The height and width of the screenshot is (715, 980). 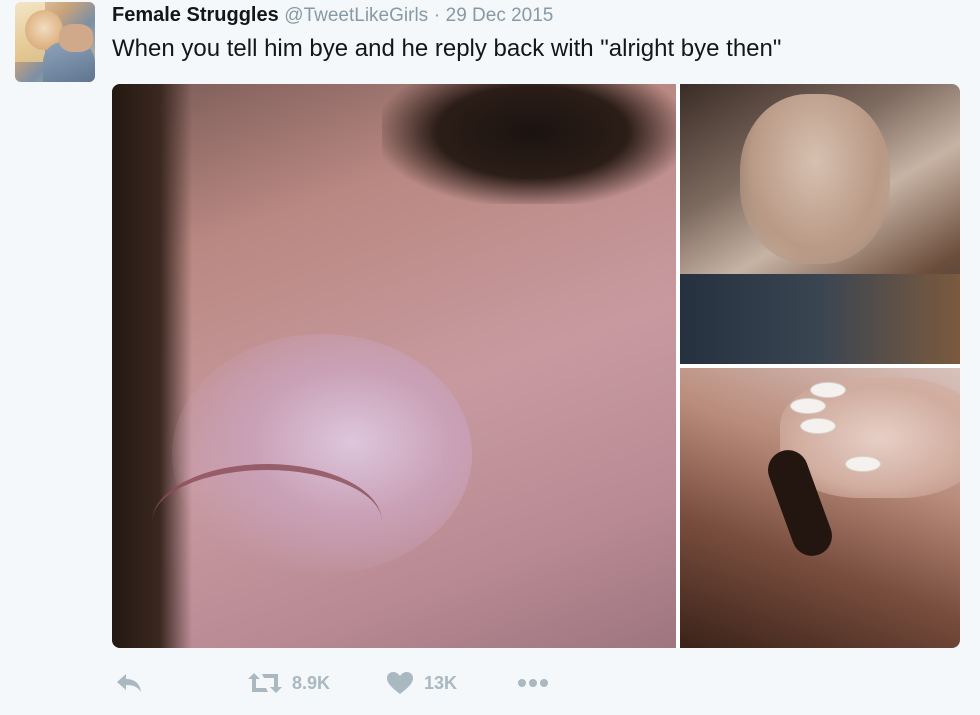 I want to click on reply-button, so click(x=129, y=683).